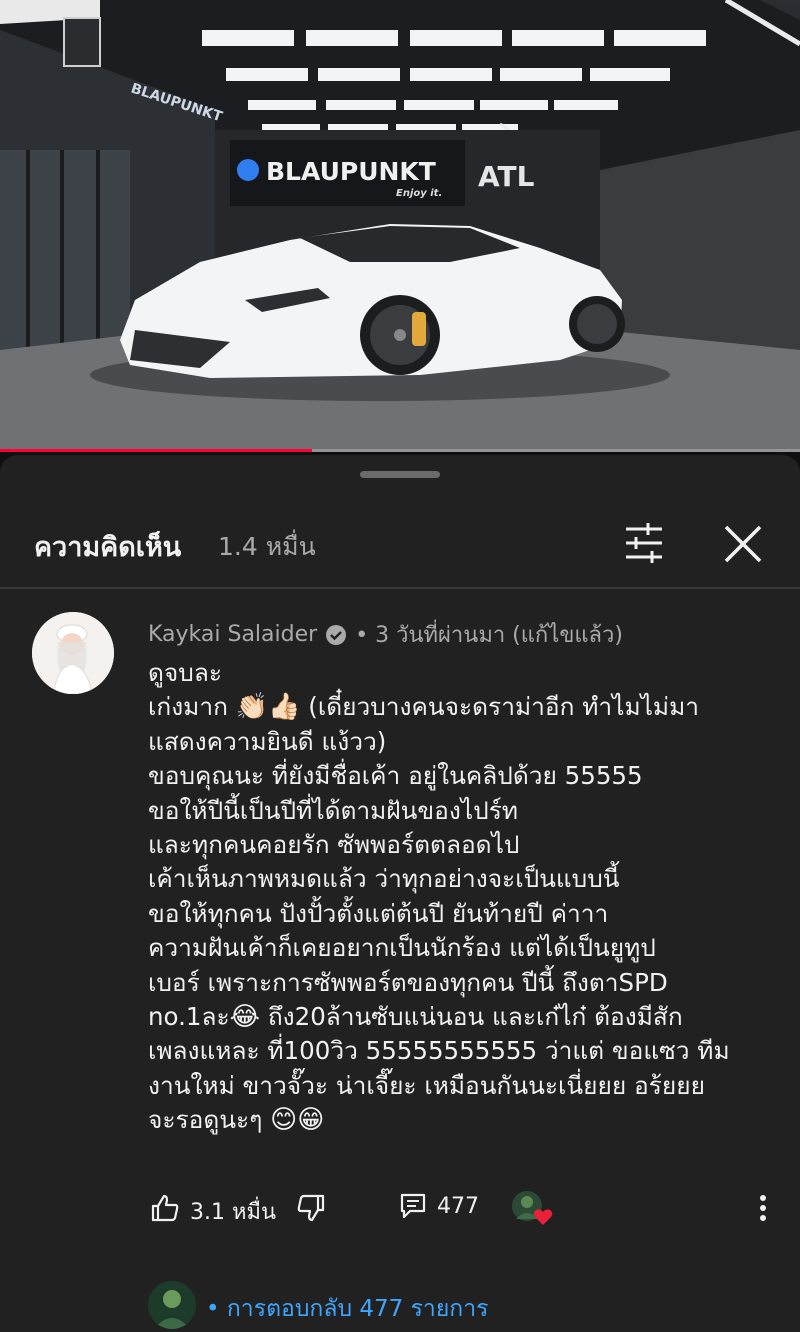 Image resolution: width=800 pixels, height=1332 pixels. I want to click on brand-tagline: Enjoy it., so click(419, 193).